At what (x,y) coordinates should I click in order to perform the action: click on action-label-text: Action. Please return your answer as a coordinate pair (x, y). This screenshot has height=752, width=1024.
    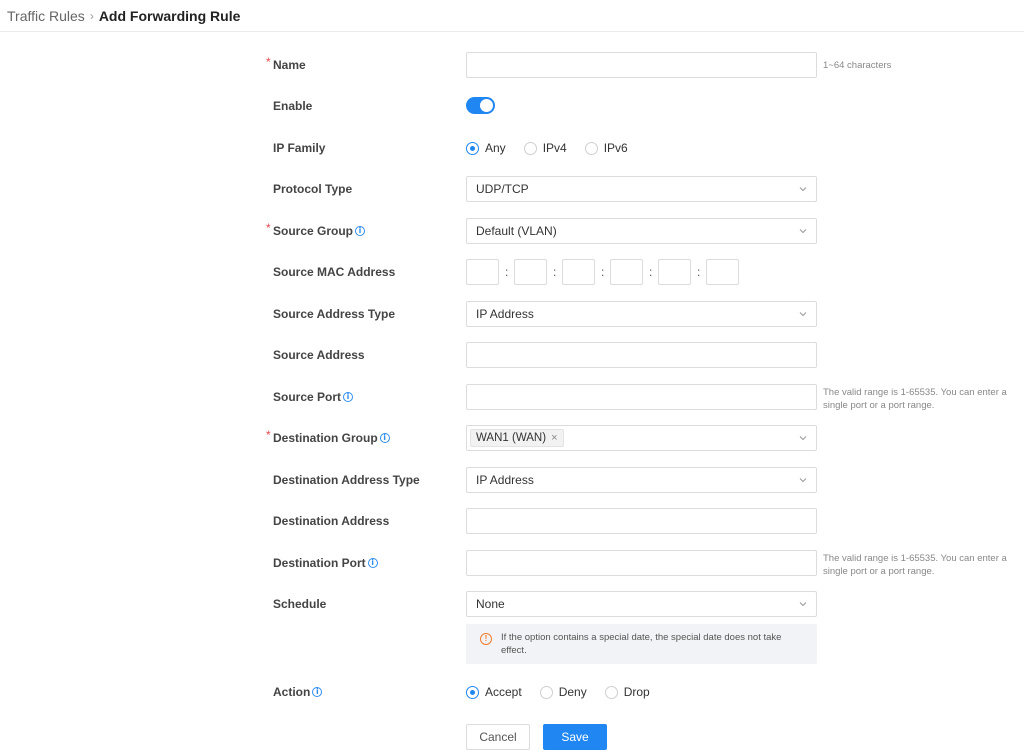
    Looking at the image, I should click on (292, 692).